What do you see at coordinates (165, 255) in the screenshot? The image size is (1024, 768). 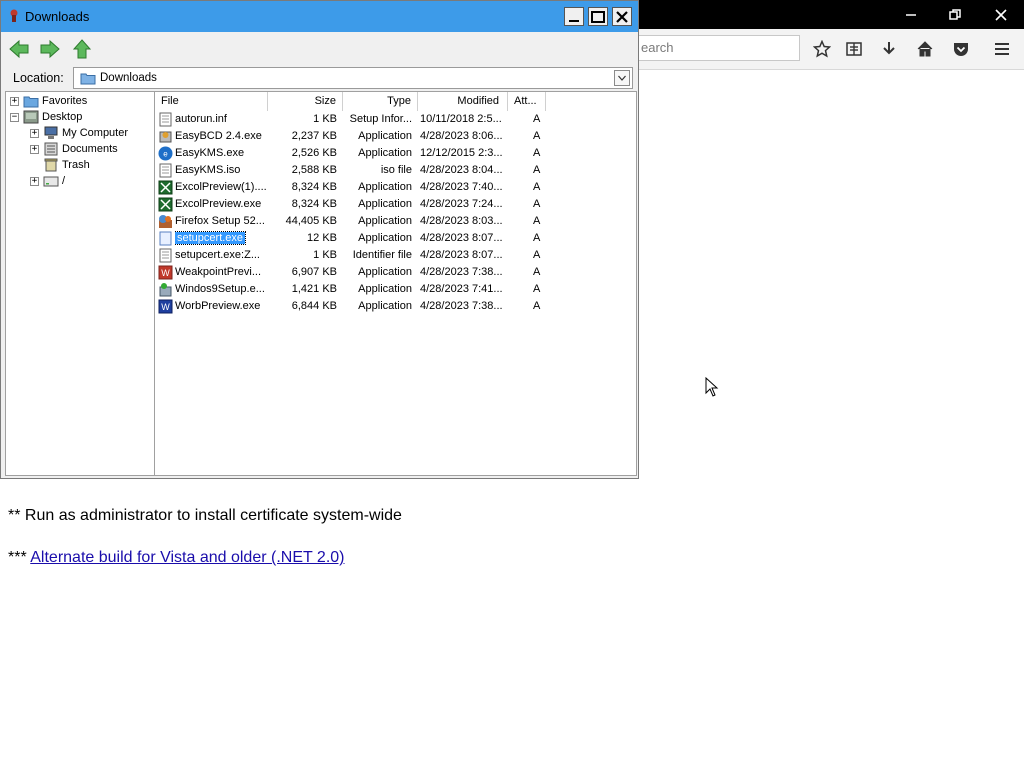 I see `text-file-icon` at bounding box center [165, 255].